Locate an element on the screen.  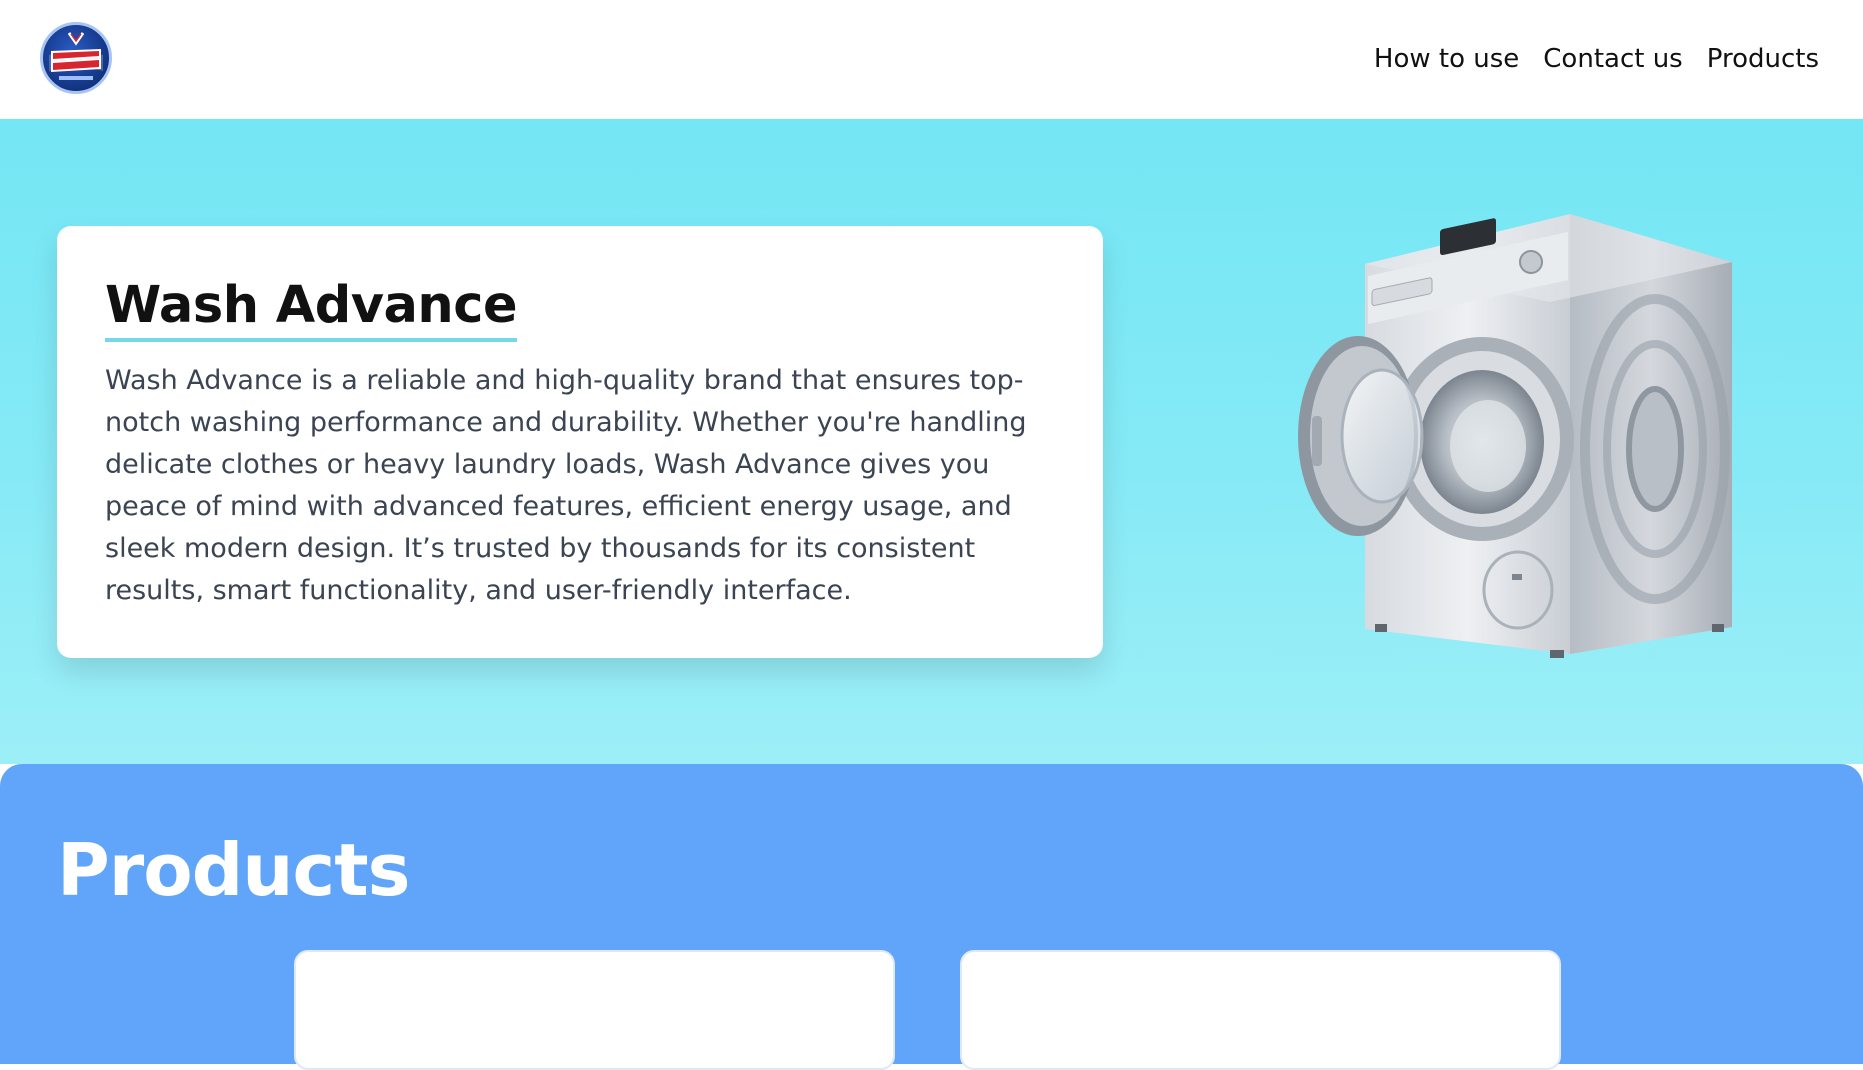
products-title: Products is located at coordinates (233, 870).